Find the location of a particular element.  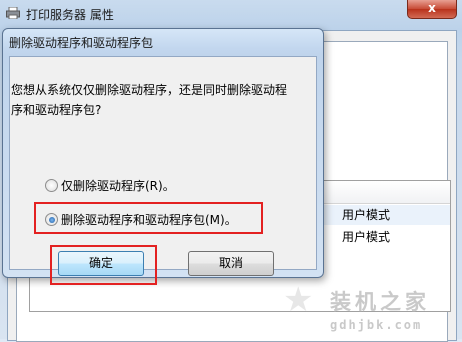

background-title-bar: 打印服务器 属性 x is located at coordinates (231, 14).